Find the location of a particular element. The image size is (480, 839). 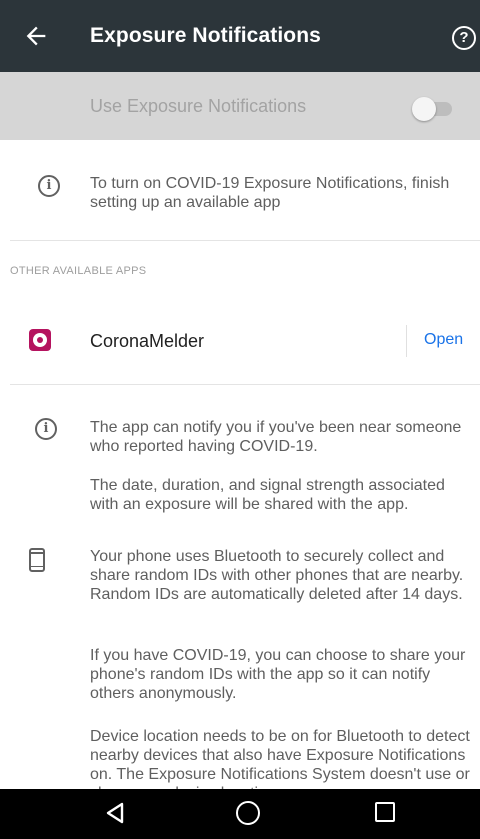

nav-back-icon is located at coordinates (115, 813).